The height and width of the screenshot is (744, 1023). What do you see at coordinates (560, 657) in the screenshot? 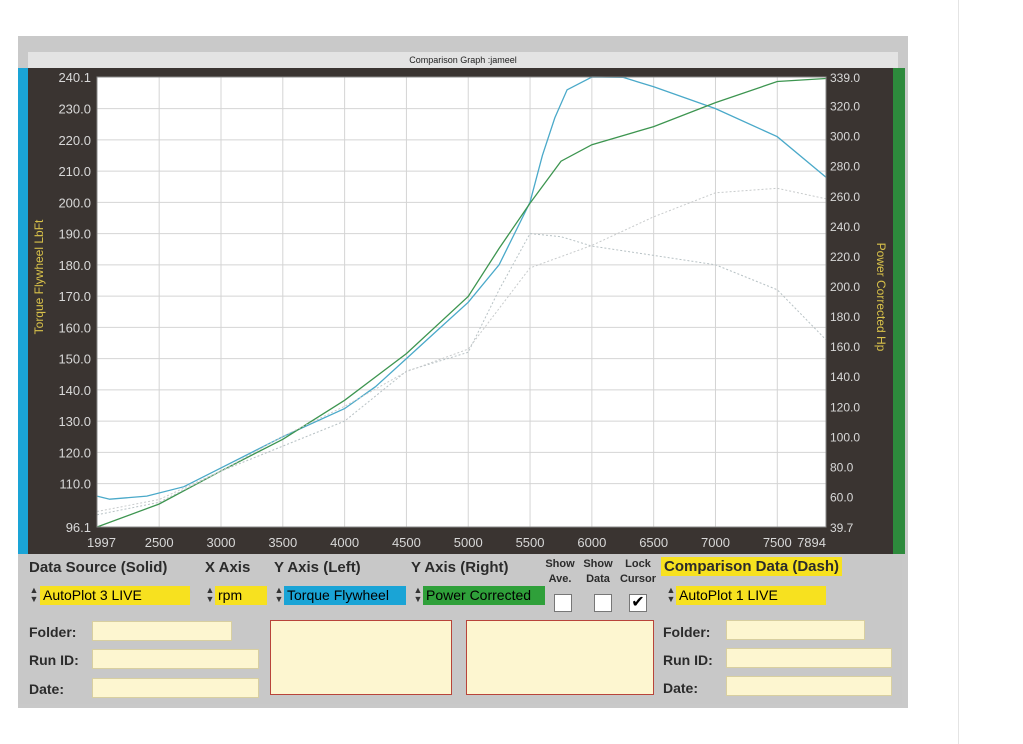
I see `notes-box-dash` at bounding box center [560, 657].